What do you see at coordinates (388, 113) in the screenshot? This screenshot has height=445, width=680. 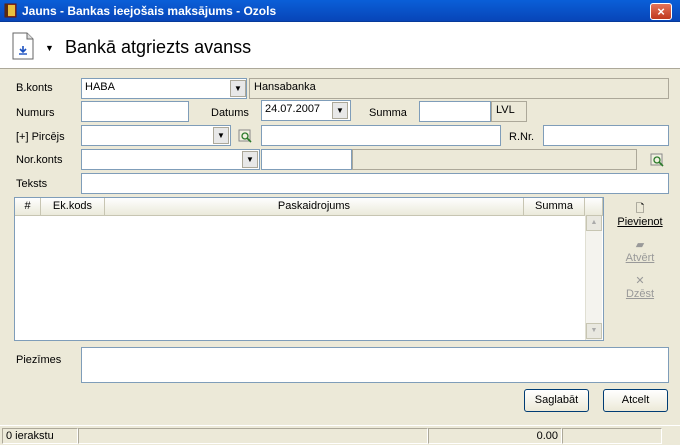 I see `summa-label: Summa` at bounding box center [388, 113].